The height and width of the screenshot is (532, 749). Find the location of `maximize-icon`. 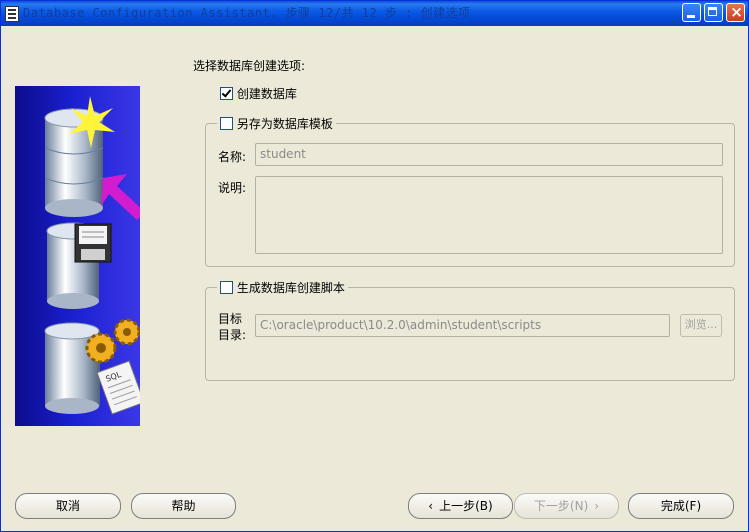

maximize-icon is located at coordinates (712, 11).